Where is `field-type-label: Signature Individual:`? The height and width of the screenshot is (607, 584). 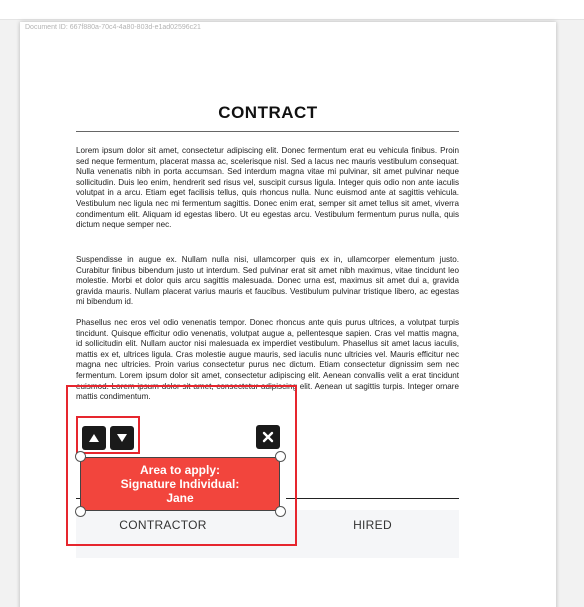
field-type-label: Signature Individual: is located at coordinates (180, 484).